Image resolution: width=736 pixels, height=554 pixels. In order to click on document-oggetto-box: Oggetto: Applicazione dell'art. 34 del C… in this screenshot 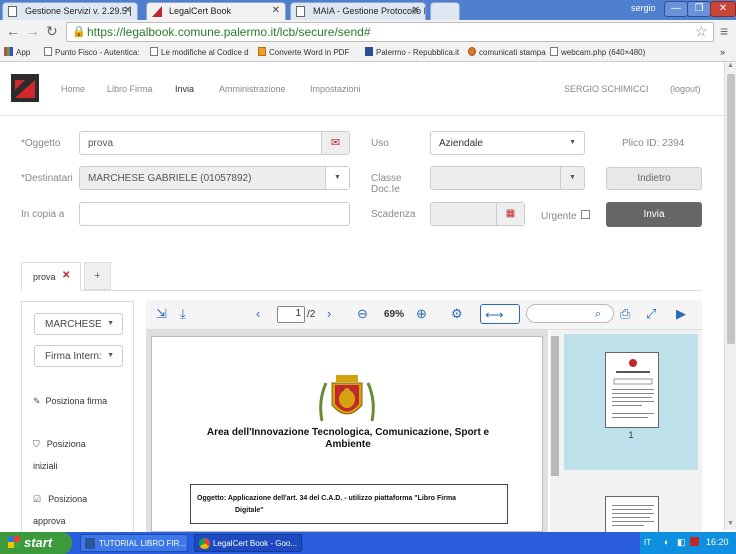, I will do `click(349, 504)`.